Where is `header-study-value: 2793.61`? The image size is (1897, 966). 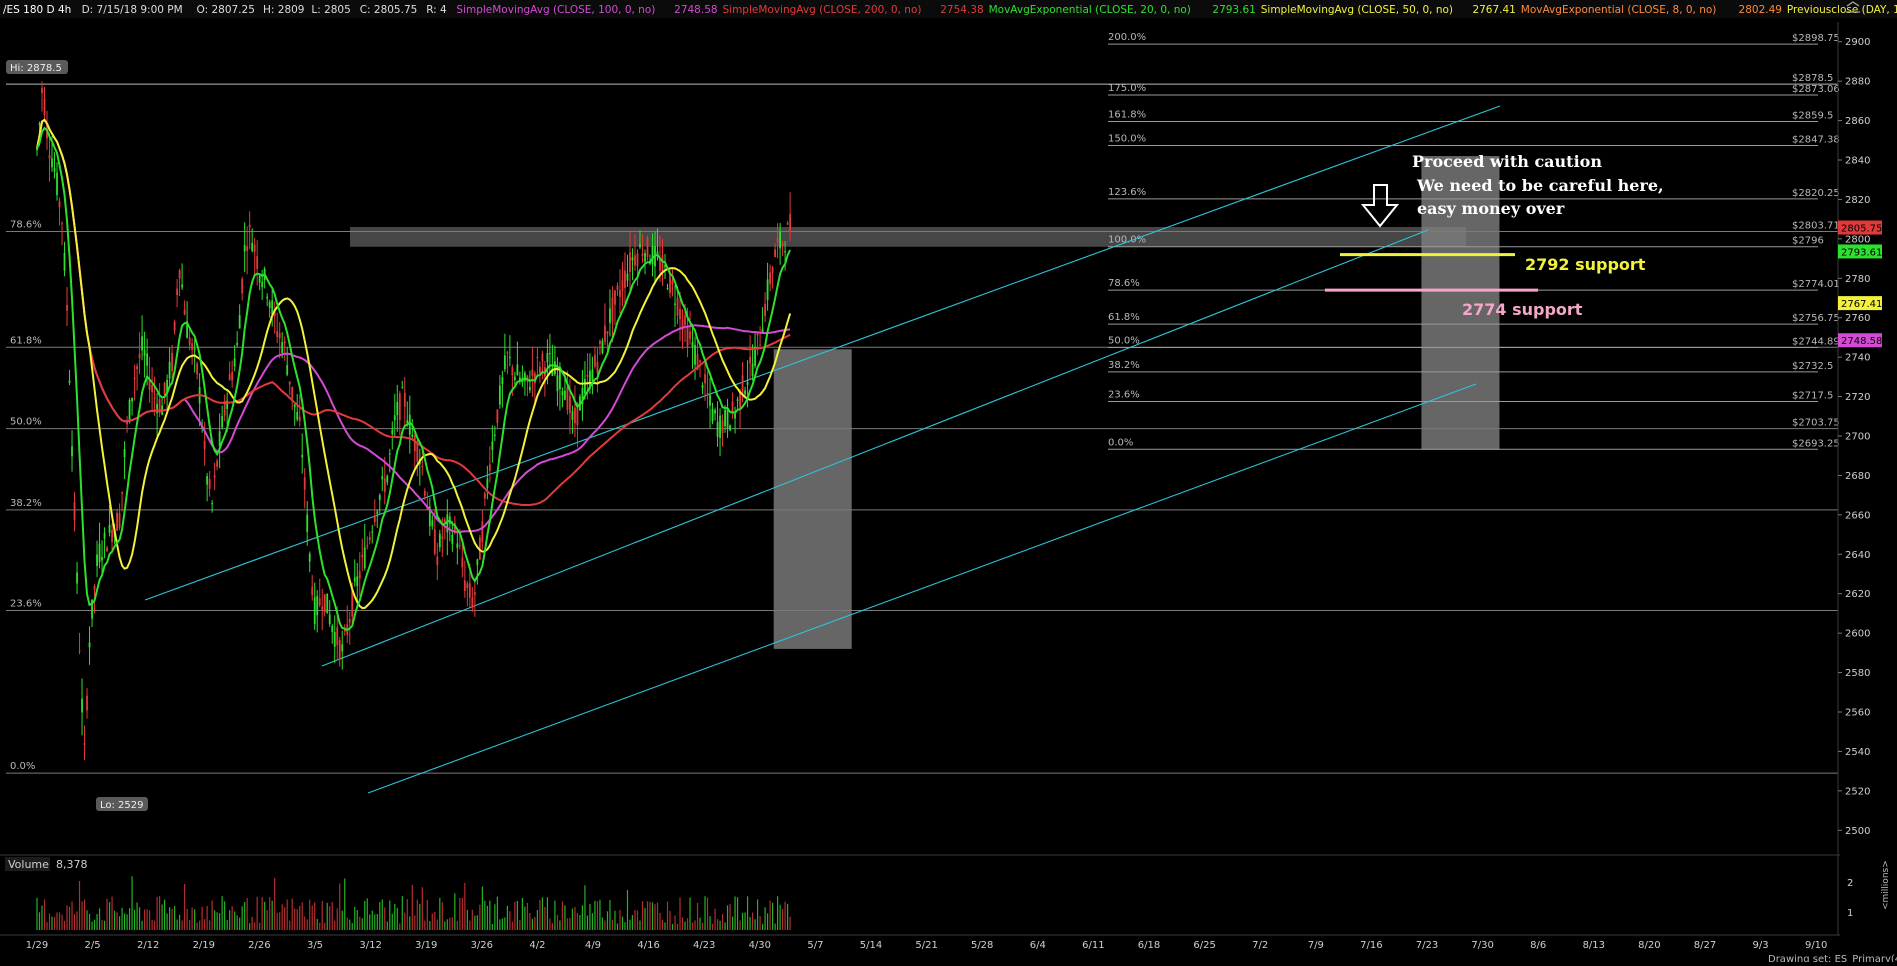 header-study-value: 2793.61 is located at coordinates (1233, 10).